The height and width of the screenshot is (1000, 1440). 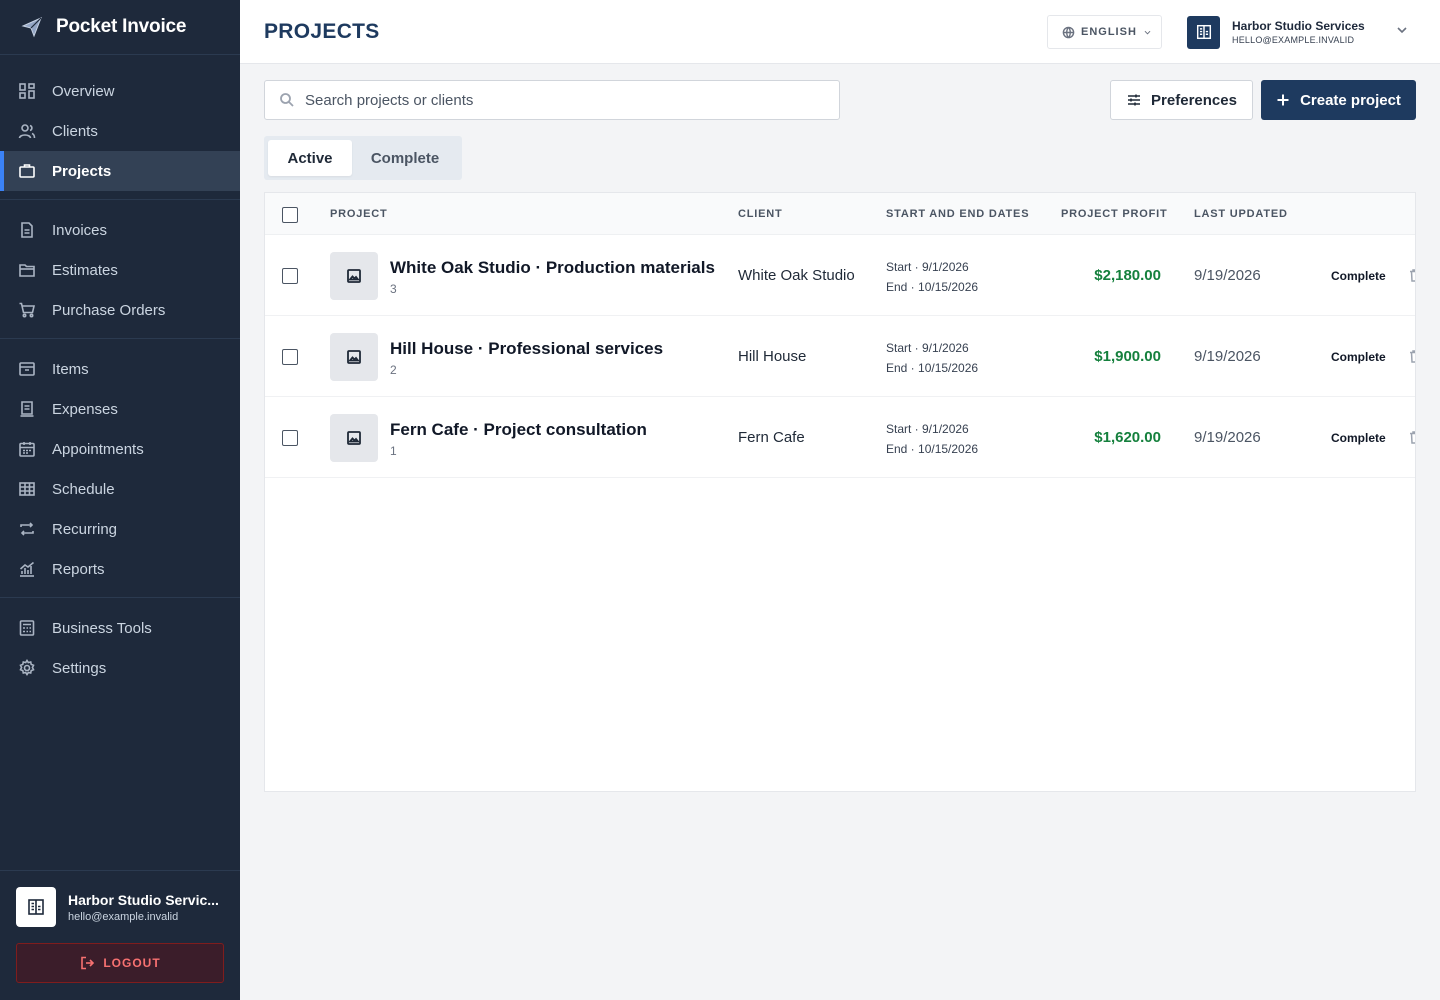 I want to click on client-name: White Oak Studio, so click(x=796, y=275).